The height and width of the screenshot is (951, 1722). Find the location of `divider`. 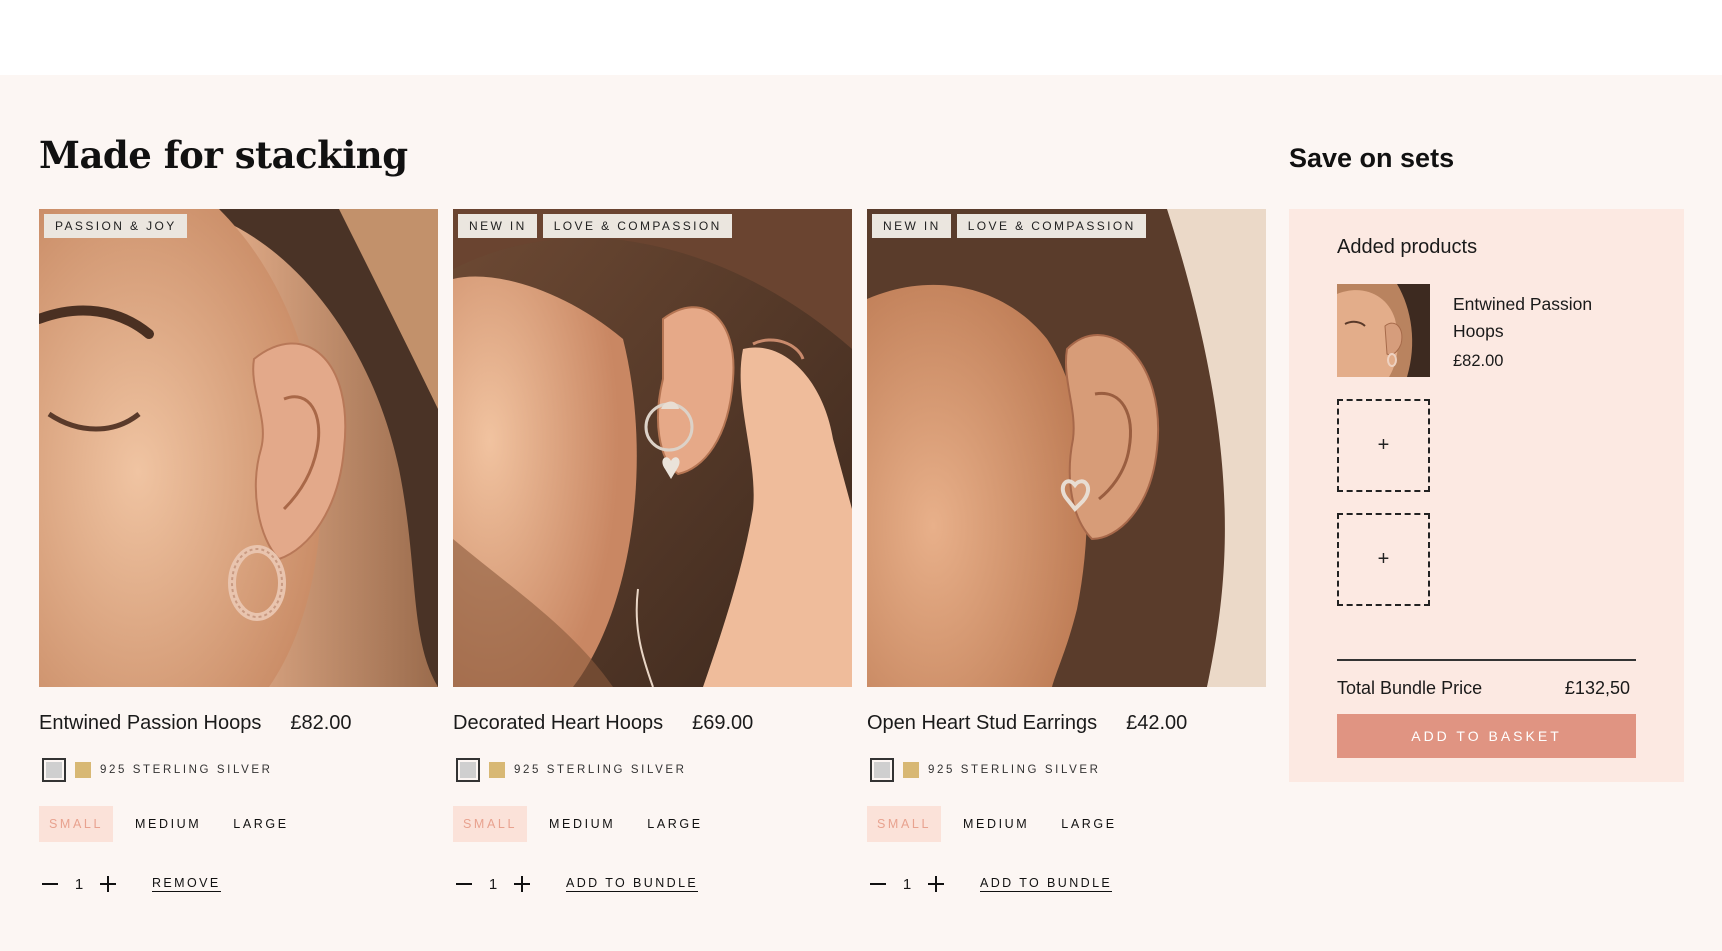

divider is located at coordinates (1486, 660).